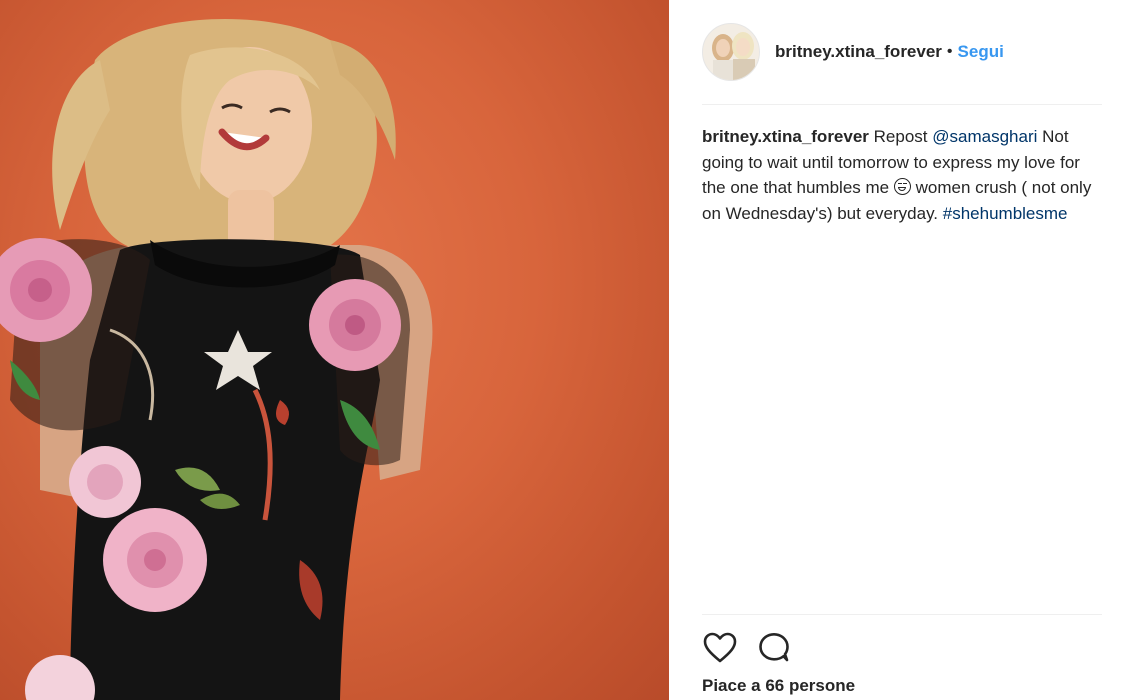 This screenshot has height=700, width=1132. I want to click on post-header: britney.xtina_forever • Segui, so click(902, 52).